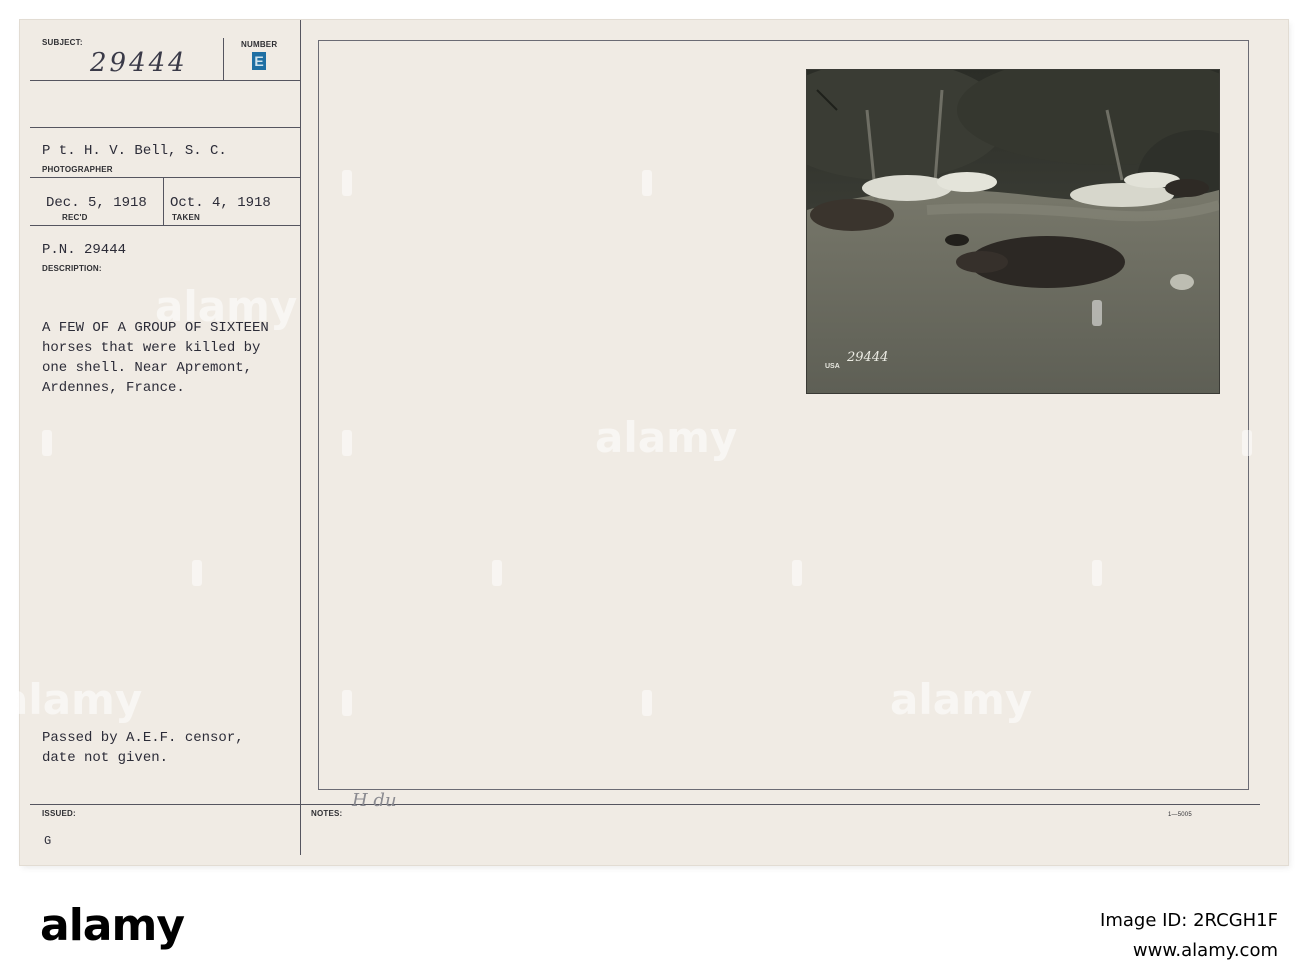 This screenshot has height=978, width=1300. I want to click on subject-handwritten: 29444, so click(139, 63).